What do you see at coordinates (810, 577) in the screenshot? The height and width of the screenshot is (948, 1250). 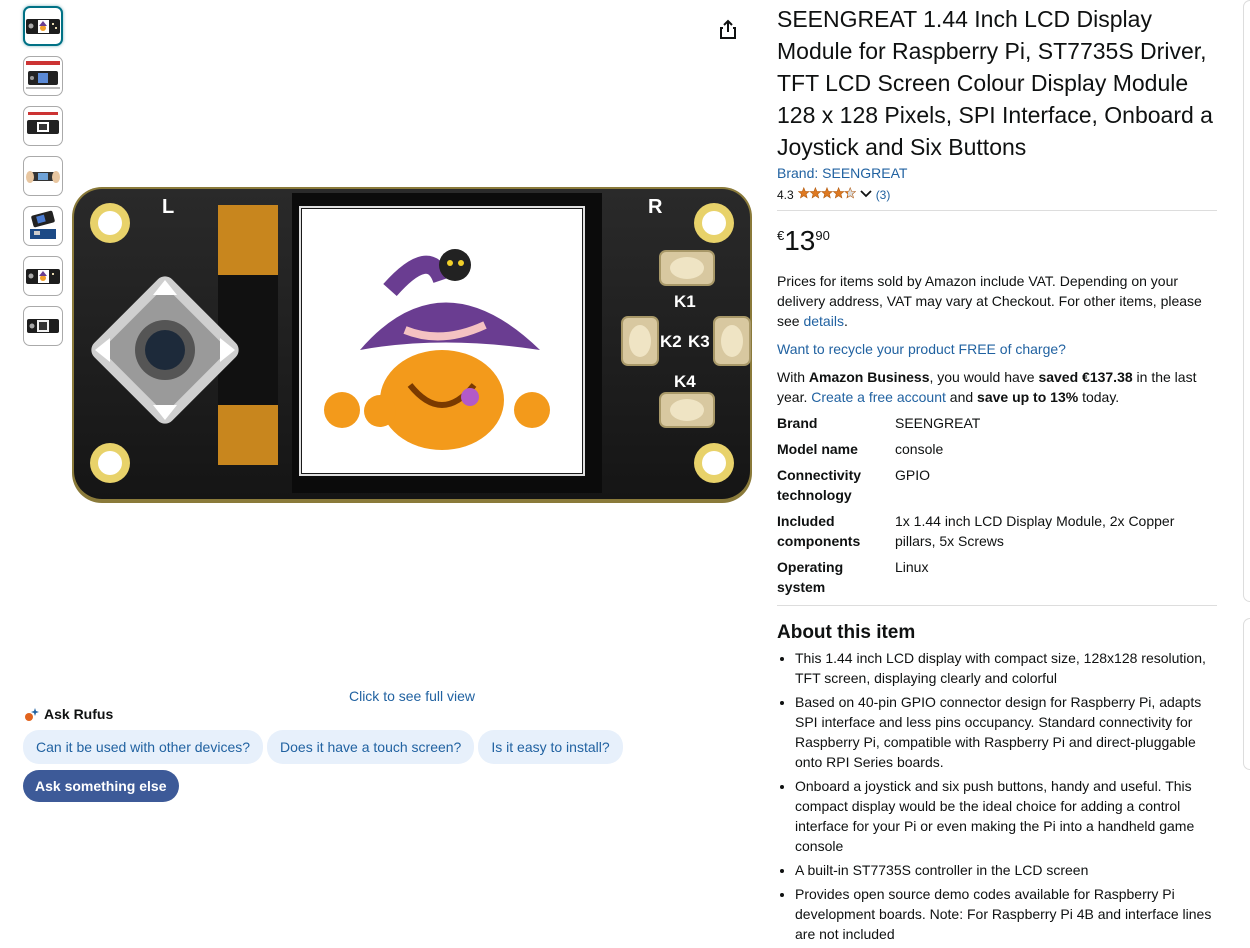 I see `spec-key: Operating system` at bounding box center [810, 577].